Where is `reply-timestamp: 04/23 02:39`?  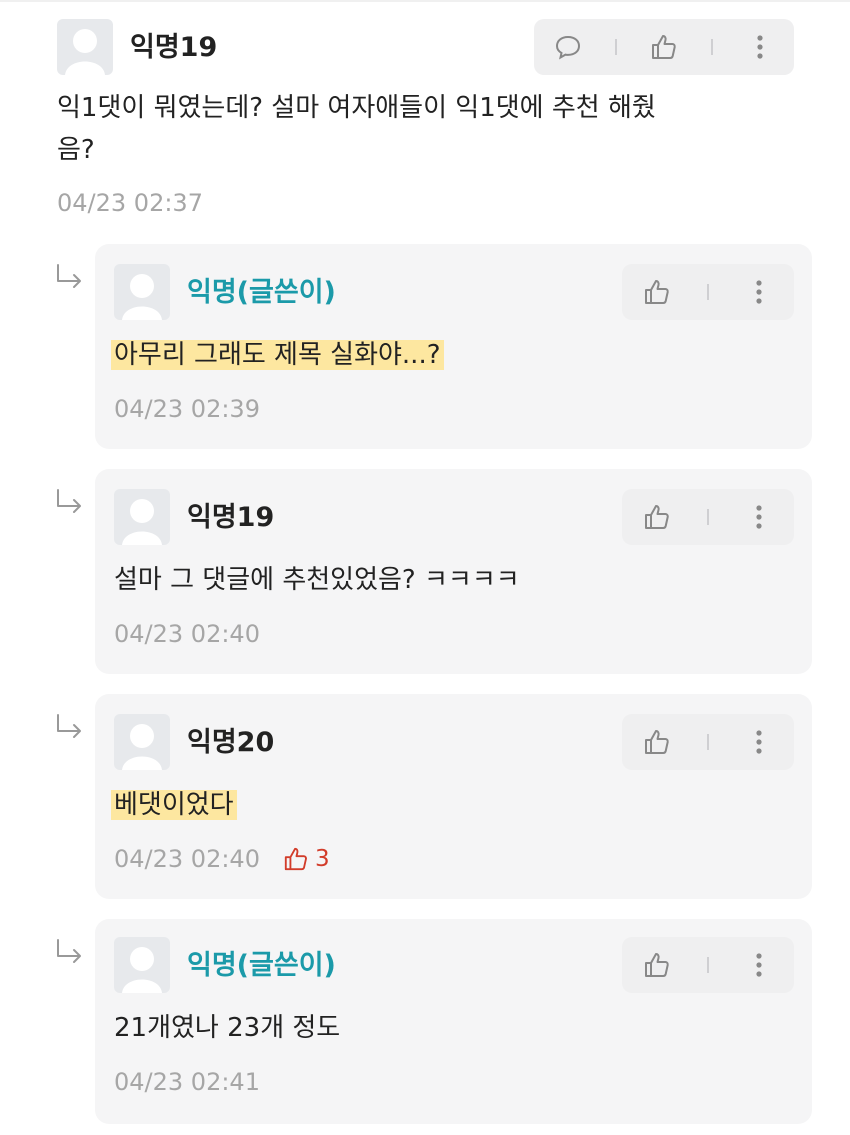 reply-timestamp: 04/23 02:39 is located at coordinates (187, 409).